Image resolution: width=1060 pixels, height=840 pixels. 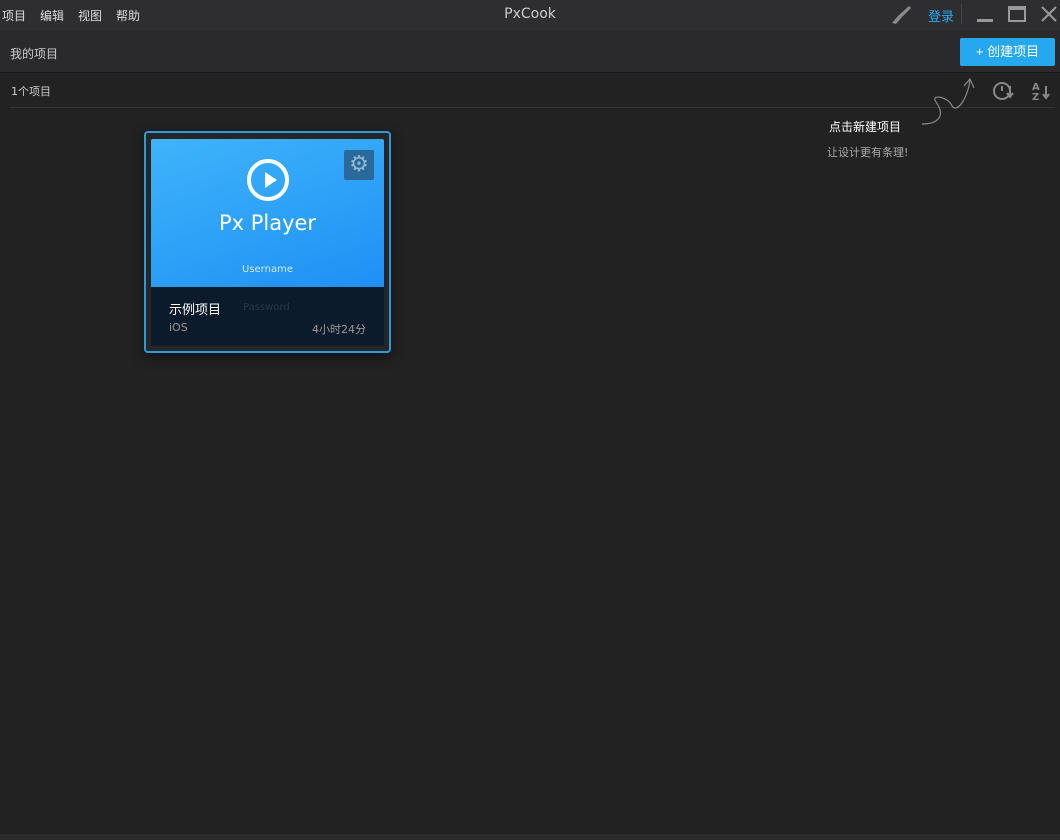 What do you see at coordinates (195, 310) in the screenshot?
I see `project-name: 示例项目` at bounding box center [195, 310].